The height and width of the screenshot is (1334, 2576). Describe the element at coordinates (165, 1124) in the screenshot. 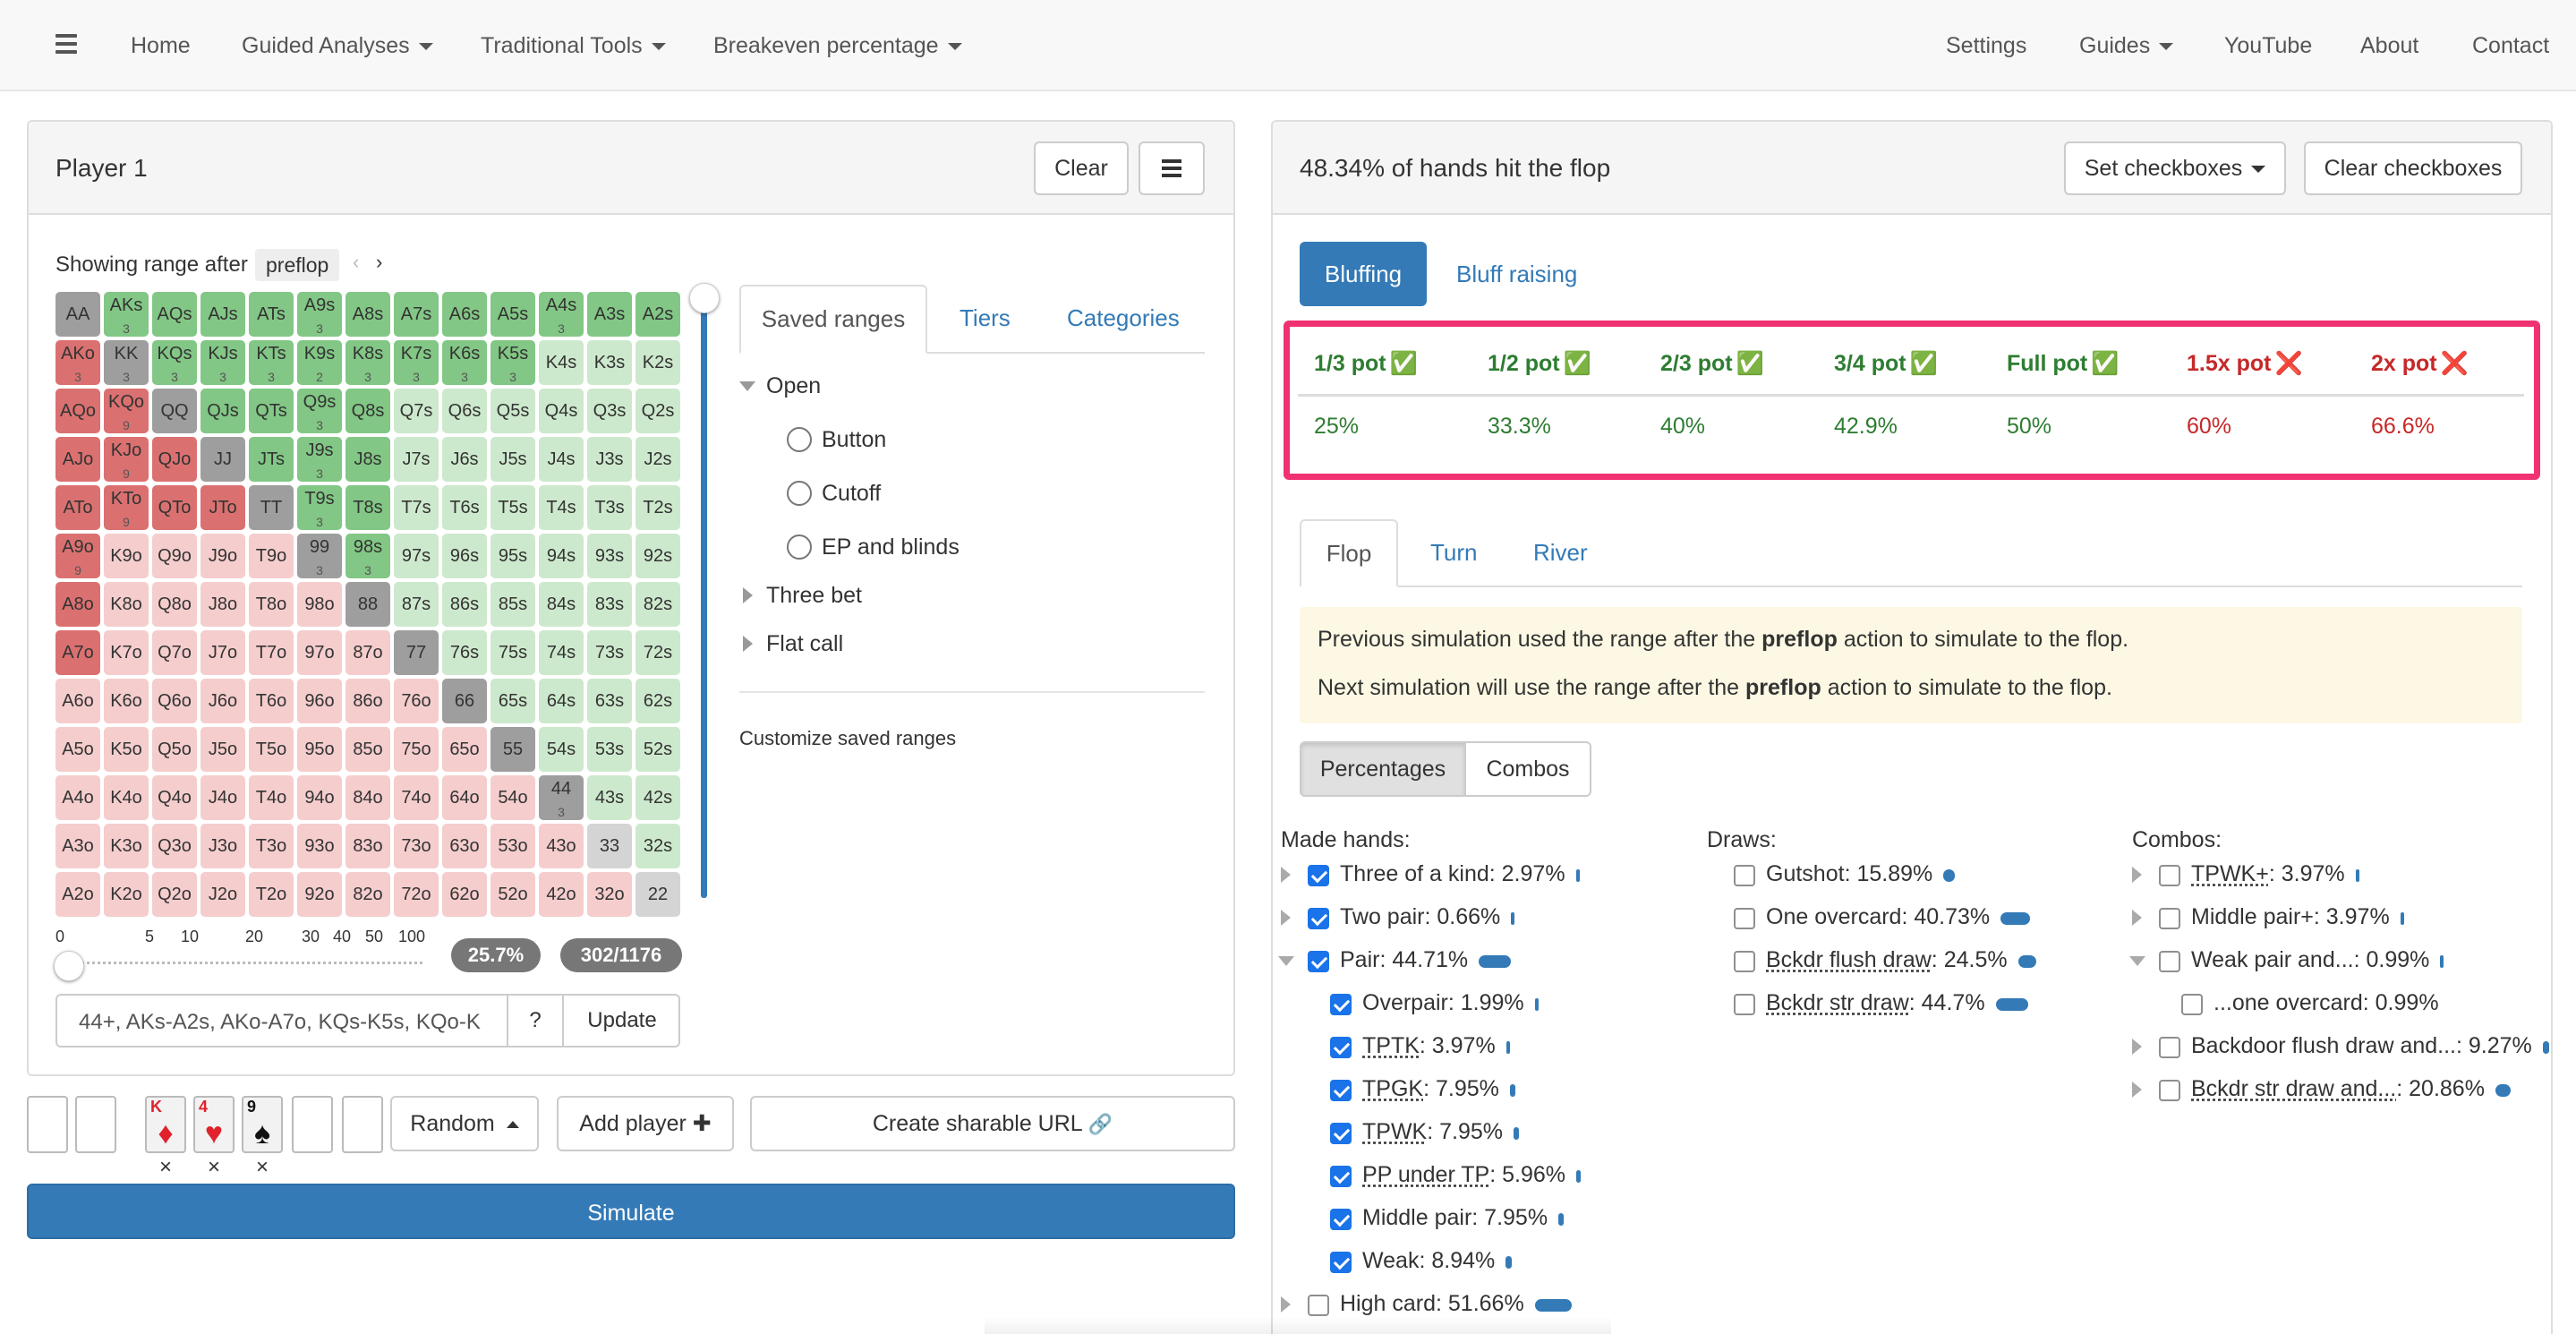

I see `board-card: K ♦` at that location.